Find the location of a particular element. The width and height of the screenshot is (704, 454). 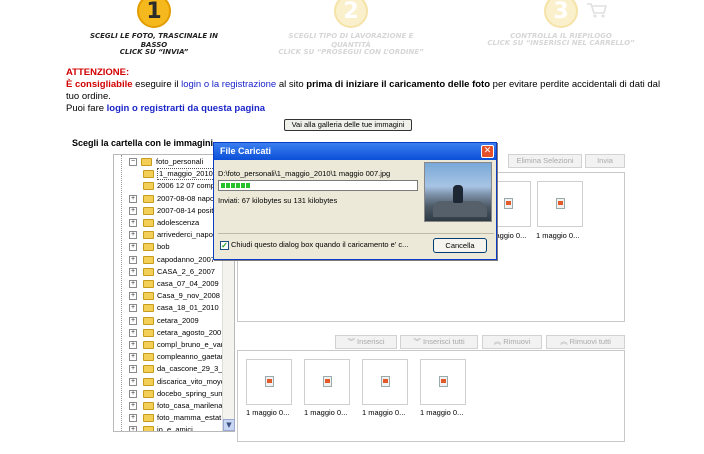

checkbox-check-icon: ✓ is located at coordinates (224, 245).